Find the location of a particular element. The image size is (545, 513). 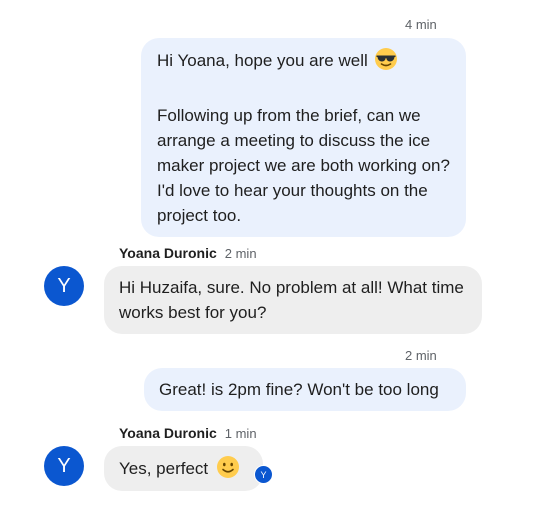

message-timestamp: 4 min is located at coordinates (421, 24).